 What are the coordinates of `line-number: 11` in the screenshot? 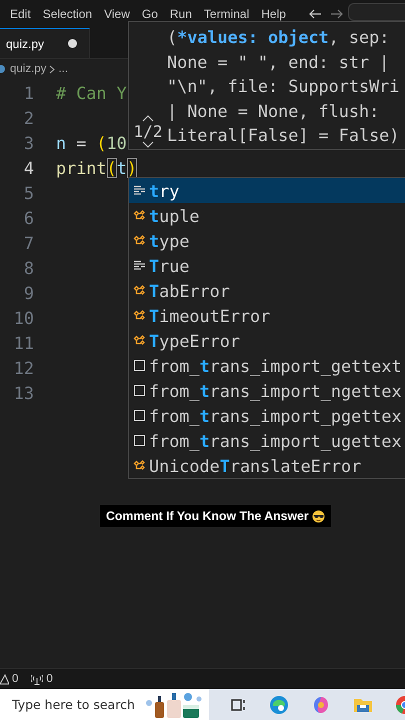 It's located at (23, 342).